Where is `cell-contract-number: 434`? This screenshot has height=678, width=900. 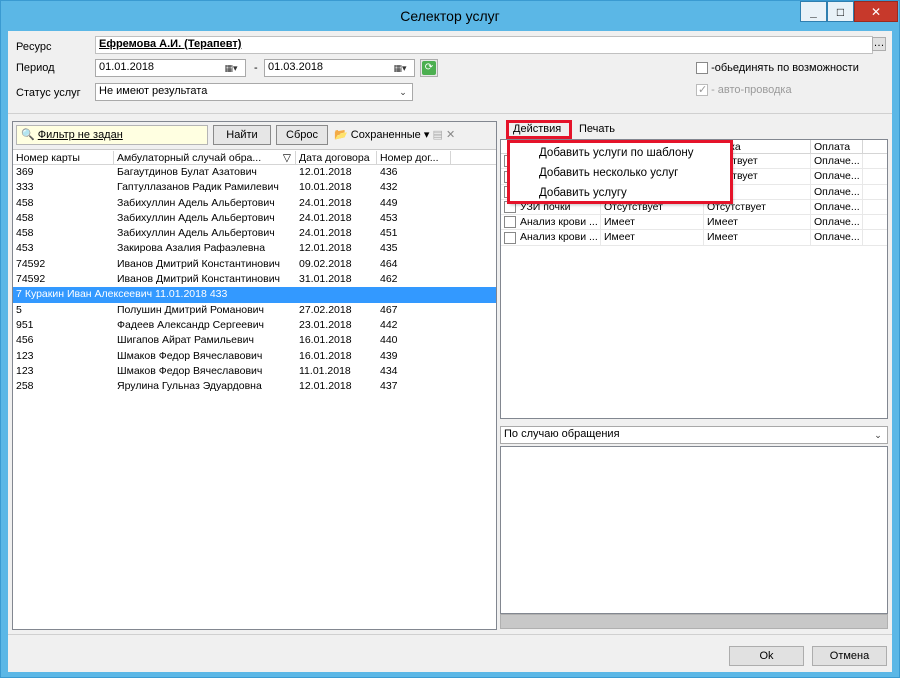
cell-contract-number: 434 is located at coordinates (389, 370).